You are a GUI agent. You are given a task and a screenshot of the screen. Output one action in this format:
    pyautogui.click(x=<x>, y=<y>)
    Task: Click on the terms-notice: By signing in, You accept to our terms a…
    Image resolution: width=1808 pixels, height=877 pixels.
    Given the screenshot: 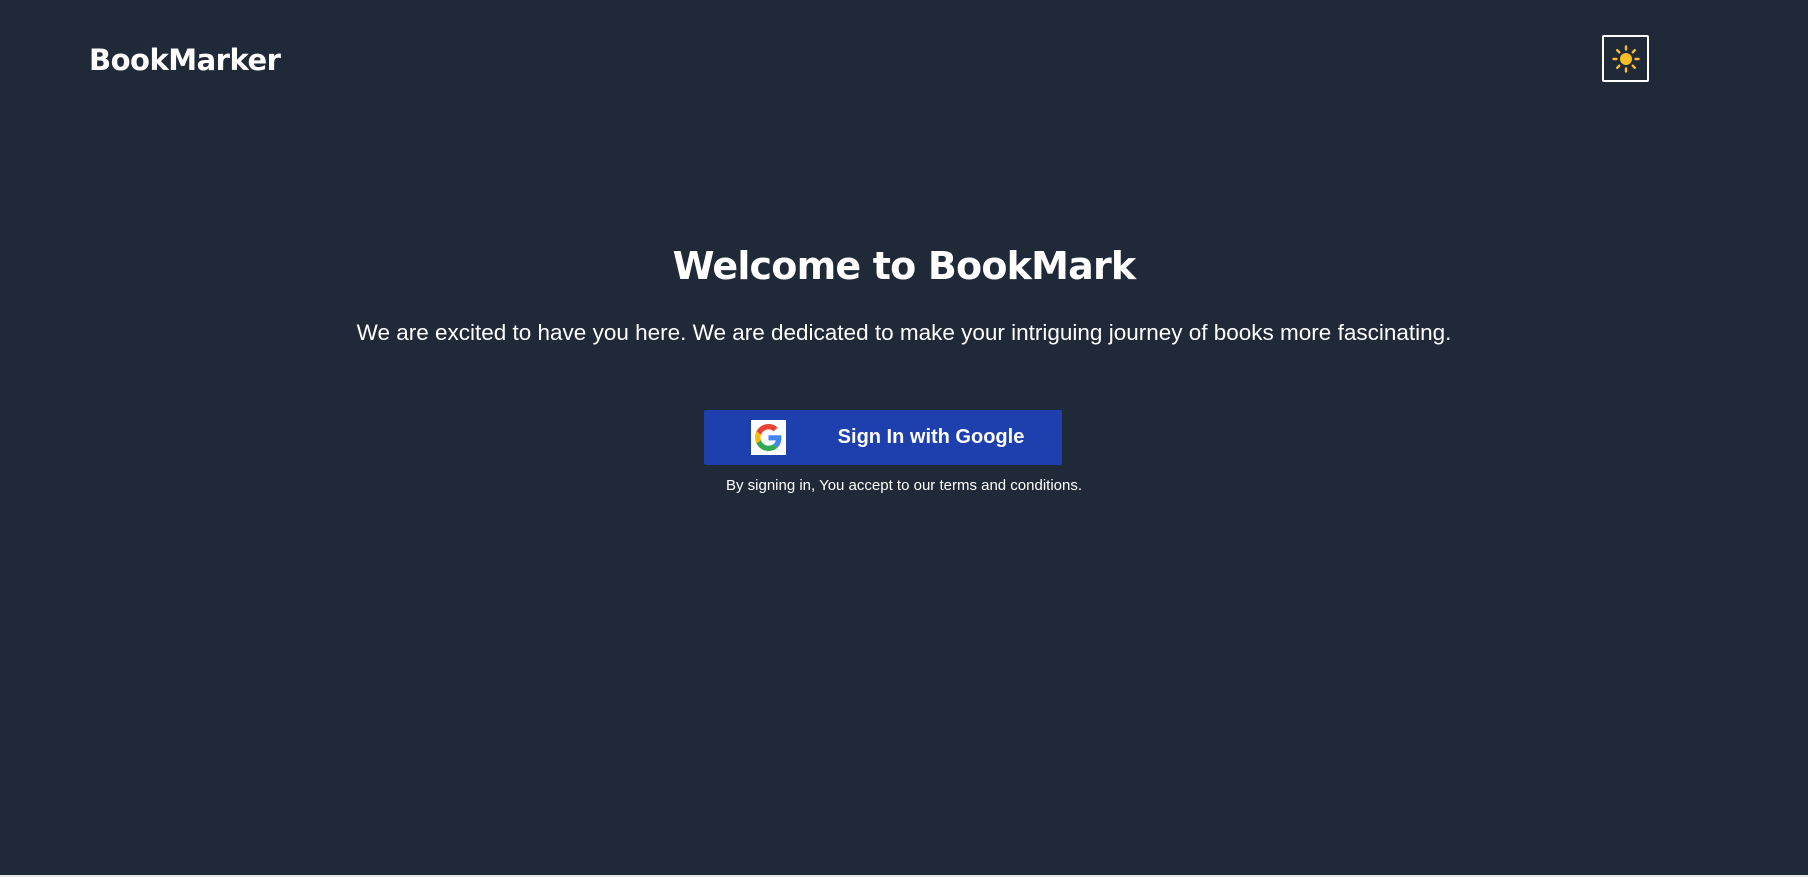 What is the action you would take?
    pyautogui.click(x=904, y=485)
    